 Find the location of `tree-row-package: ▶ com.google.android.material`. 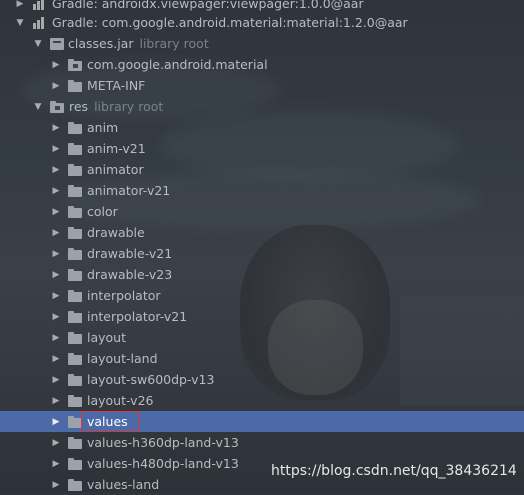

tree-row-package: ▶ com.google.android.material is located at coordinates (262, 64).